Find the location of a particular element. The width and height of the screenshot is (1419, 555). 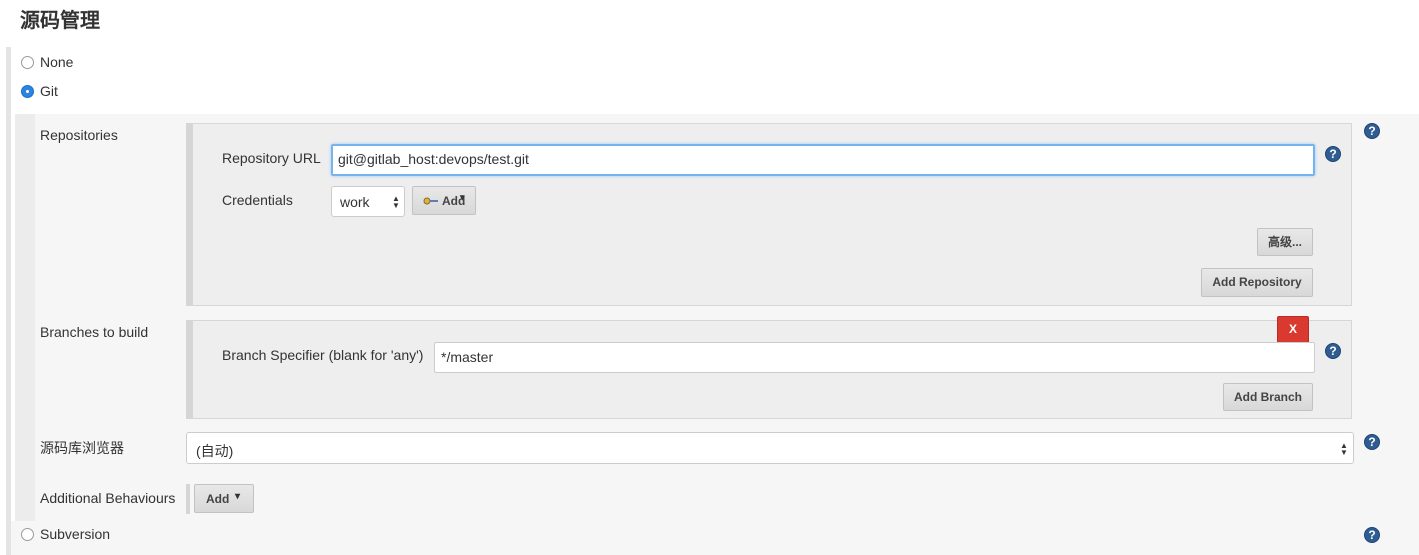

branch-specifier-input: */master is located at coordinates (874, 357).